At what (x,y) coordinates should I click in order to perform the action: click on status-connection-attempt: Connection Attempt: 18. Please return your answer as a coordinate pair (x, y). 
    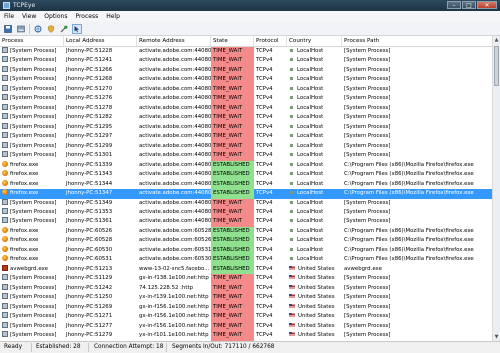
    Looking at the image, I should click on (129, 347).